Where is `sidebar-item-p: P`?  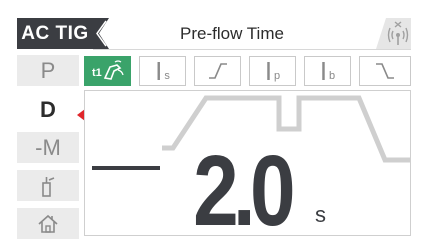 sidebar-item-p: P is located at coordinates (48, 70).